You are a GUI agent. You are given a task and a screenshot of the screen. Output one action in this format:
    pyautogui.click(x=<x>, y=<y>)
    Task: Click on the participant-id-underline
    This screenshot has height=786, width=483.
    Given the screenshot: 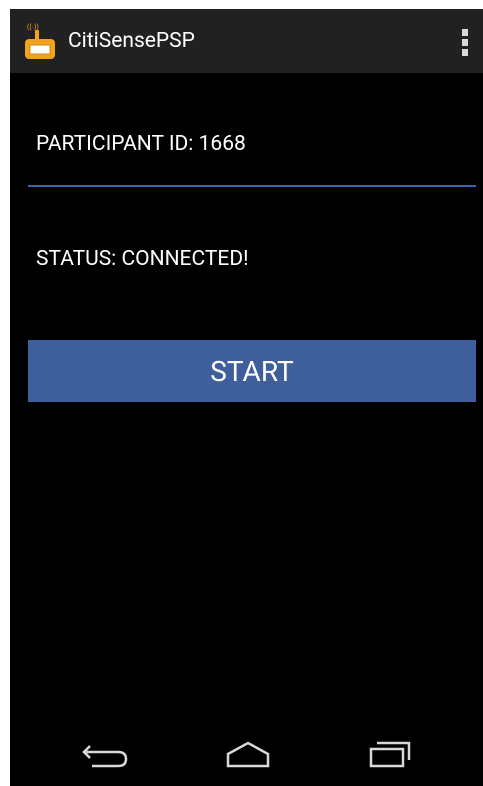 What is the action you would take?
    pyautogui.click(x=252, y=186)
    